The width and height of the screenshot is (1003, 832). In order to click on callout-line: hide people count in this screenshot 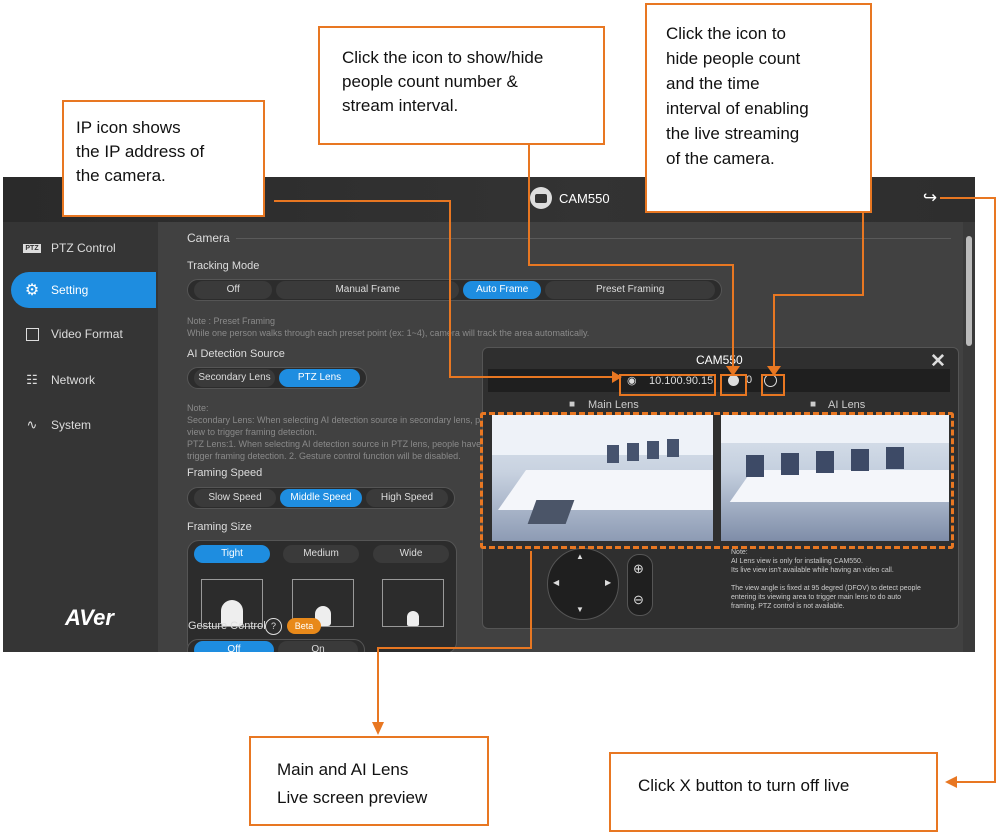, I will do `click(733, 58)`.